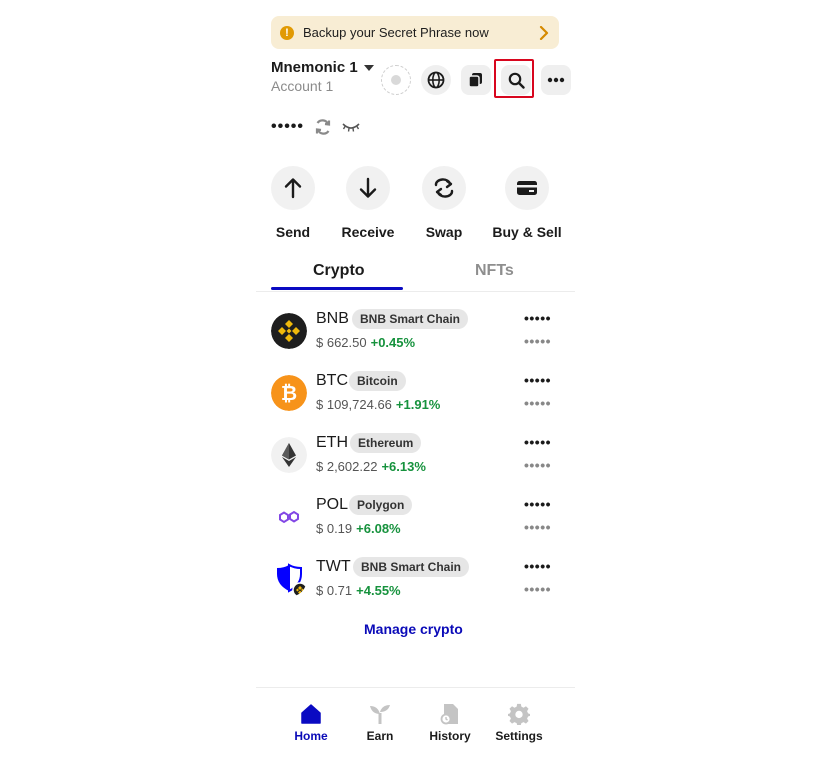 The width and height of the screenshot is (830, 759). I want to click on bottom-nav-divider, so click(415, 687).